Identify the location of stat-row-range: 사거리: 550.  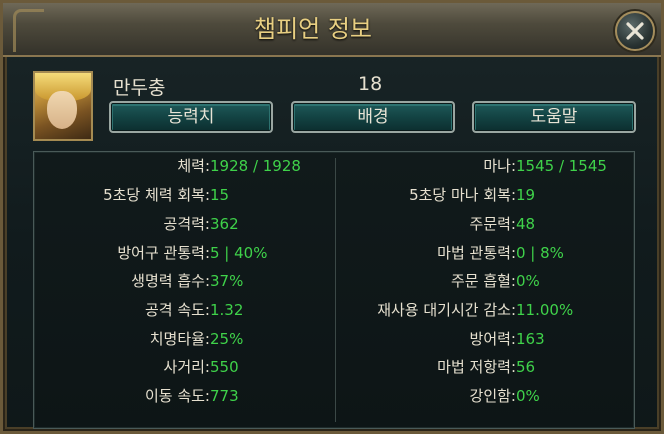
(184, 367).